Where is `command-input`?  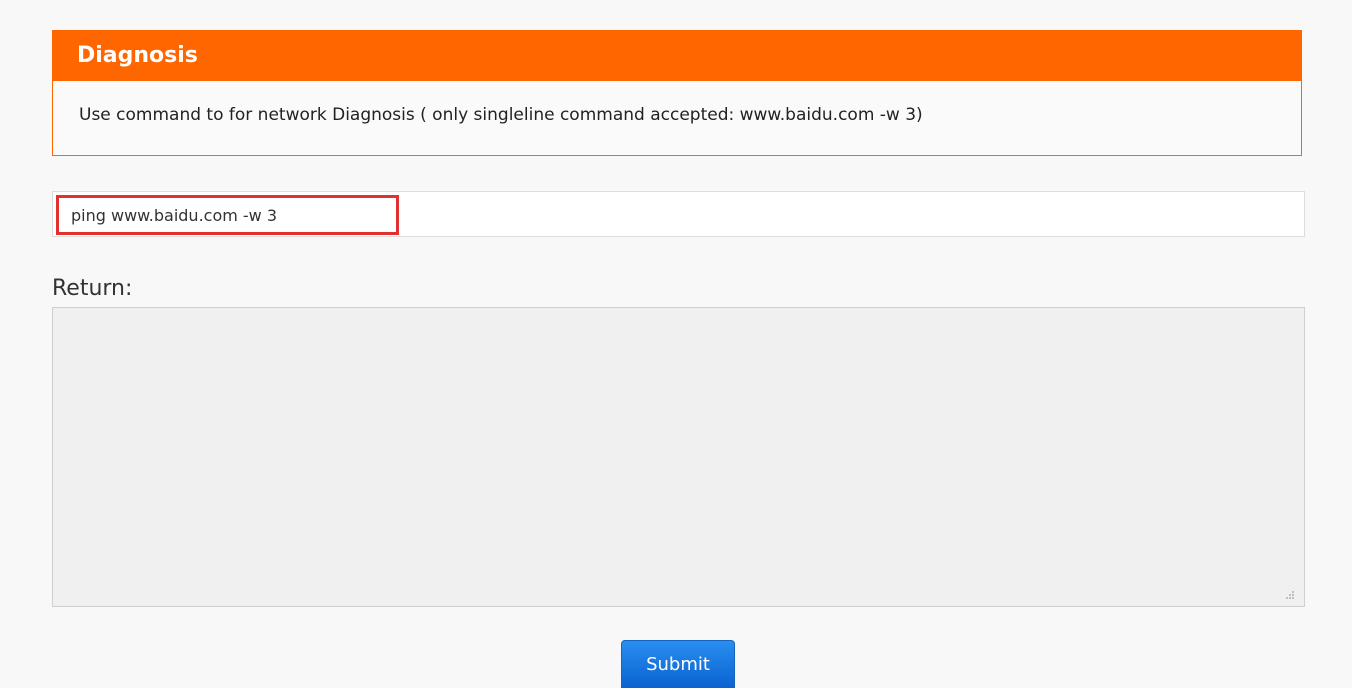 command-input is located at coordinates (227, 215).